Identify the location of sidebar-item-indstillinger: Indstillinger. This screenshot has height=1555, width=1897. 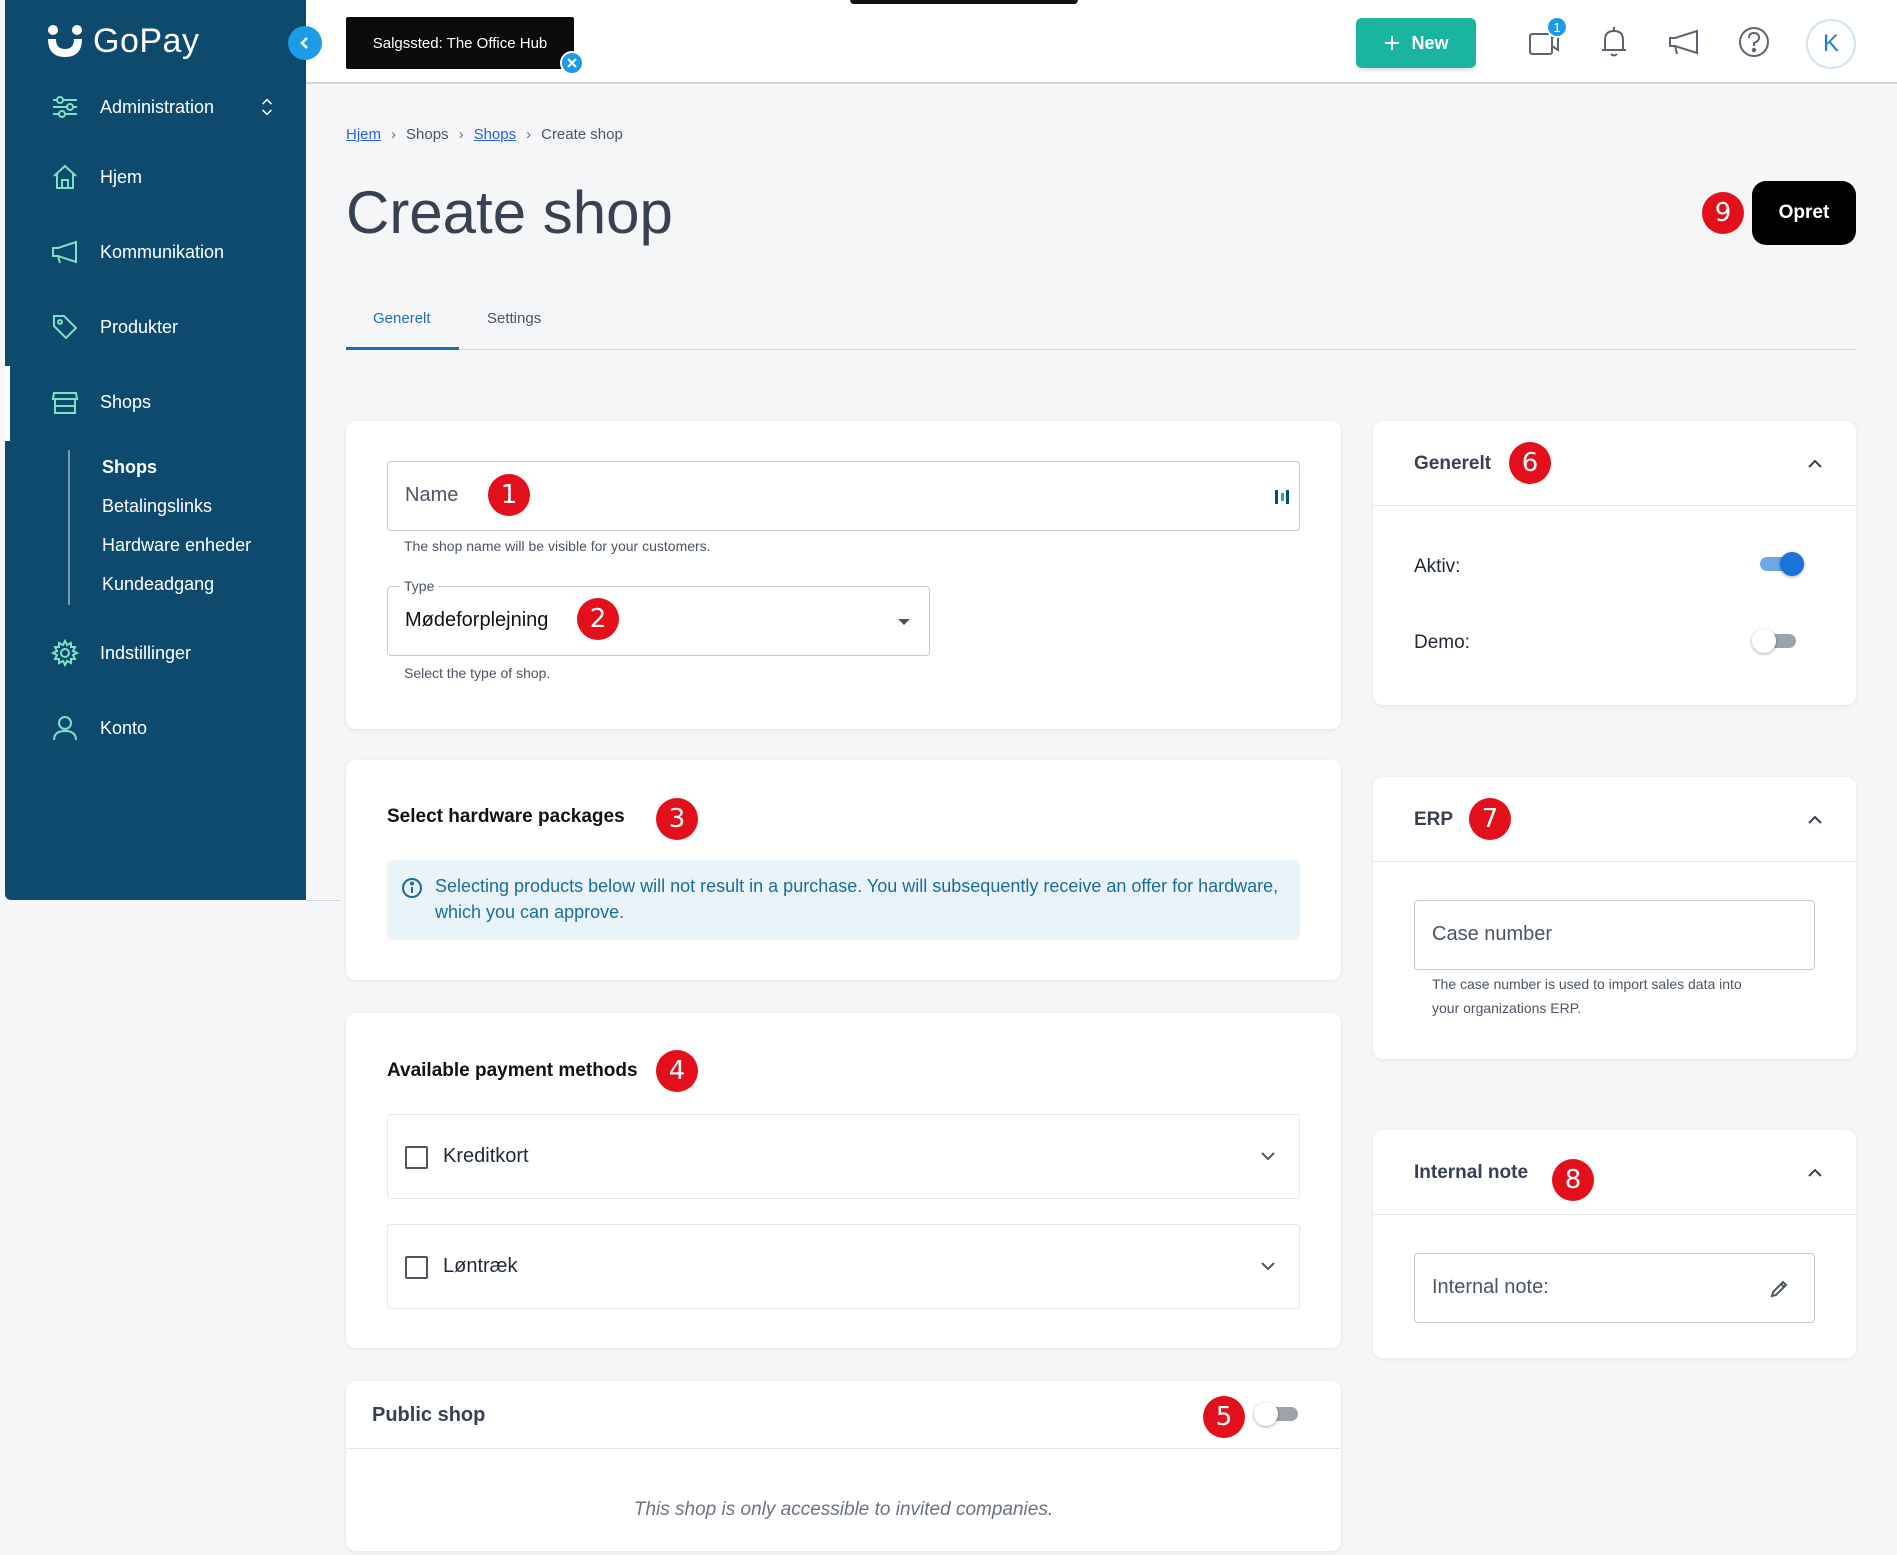
(120, 653).